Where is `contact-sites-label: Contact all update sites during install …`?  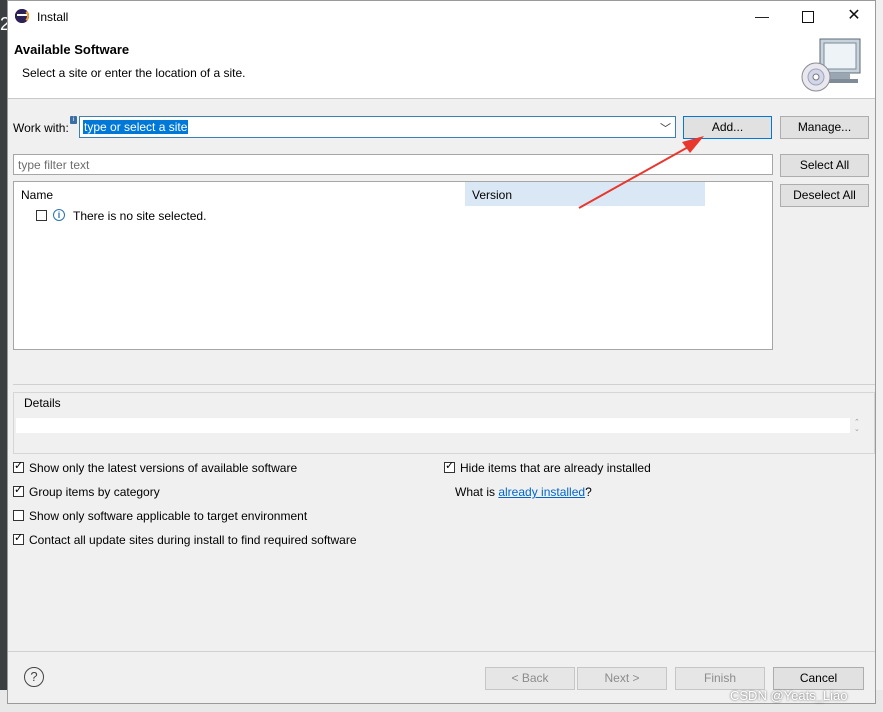 contact-sites-label: Contact all update sites during install … is located at coordinates (193, 540).